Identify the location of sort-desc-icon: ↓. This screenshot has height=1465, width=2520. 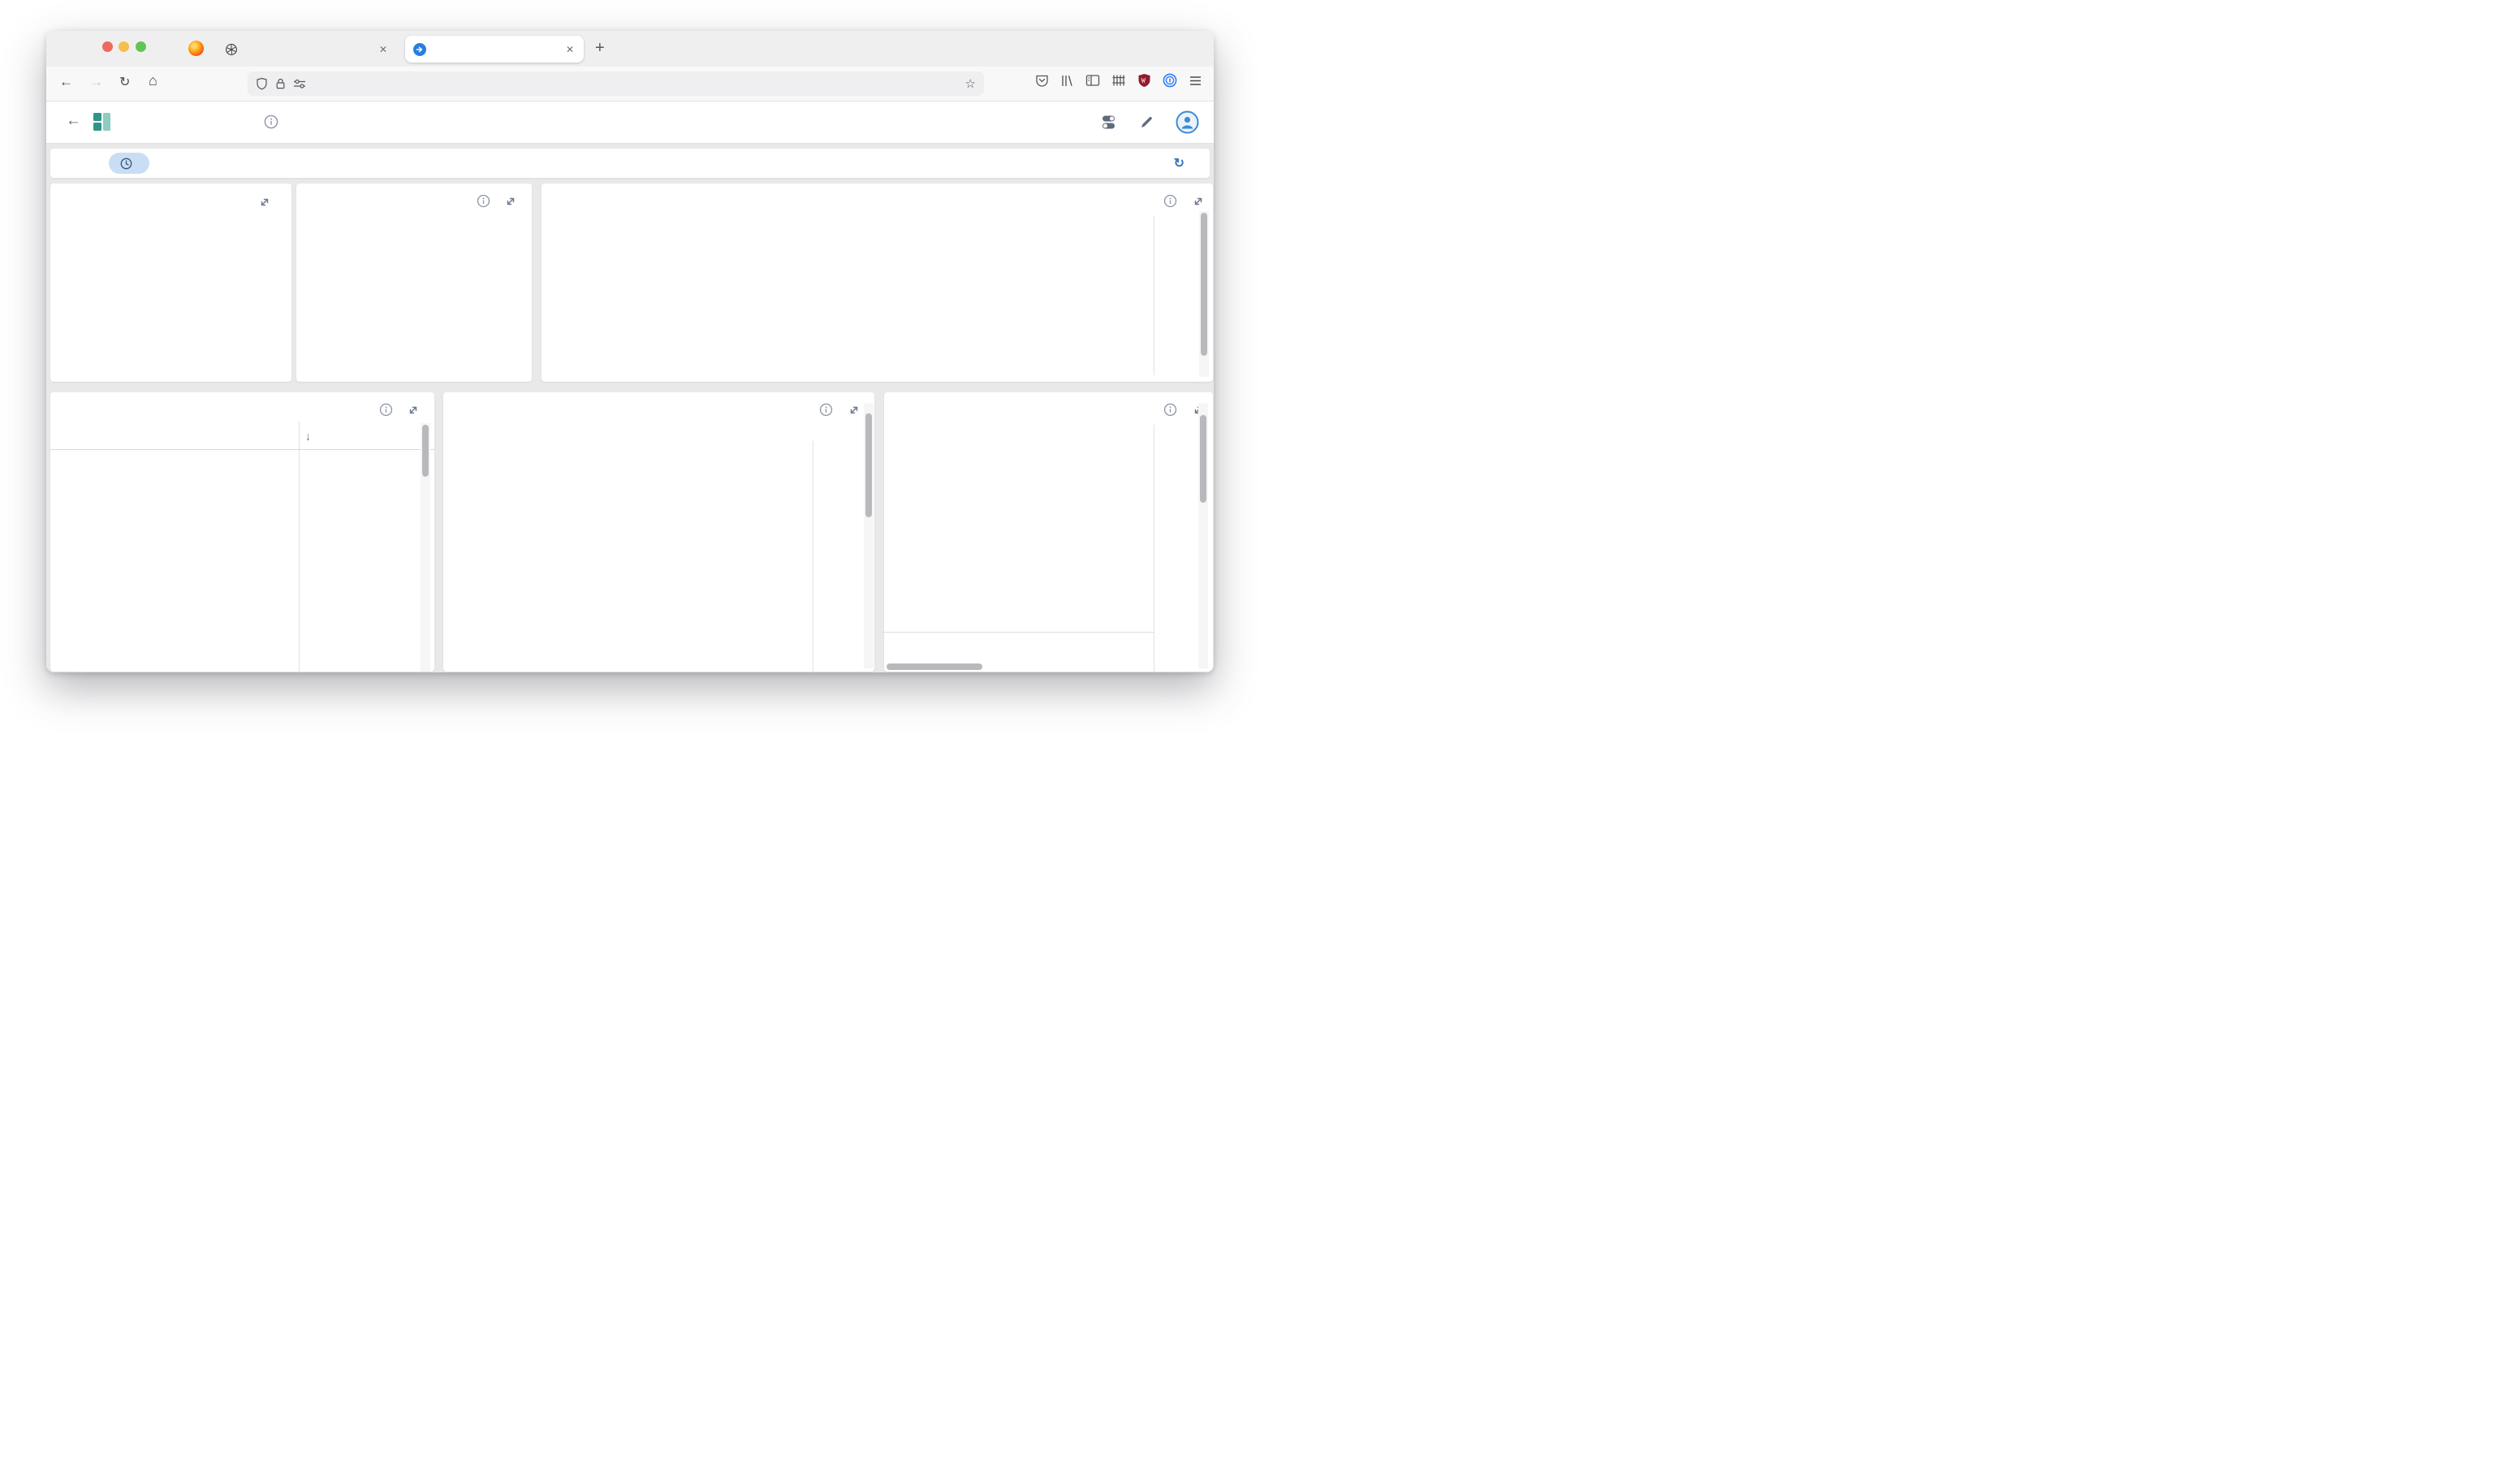
(308, 436).